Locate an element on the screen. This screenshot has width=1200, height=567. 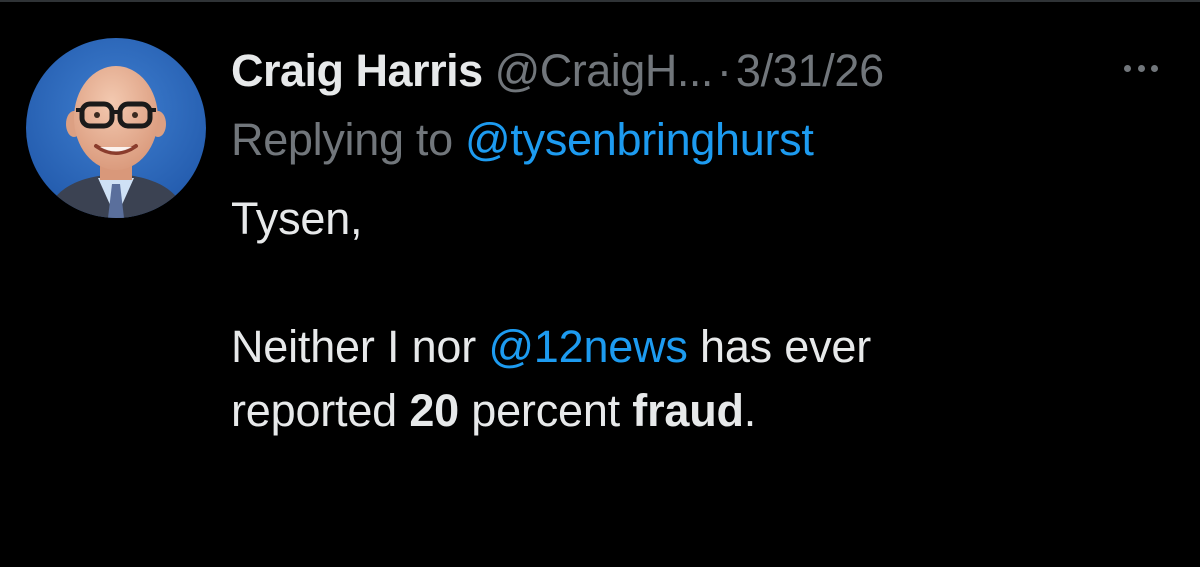
body-line-2: reported 20 percent fraud. is located at coordinates (701, 411).